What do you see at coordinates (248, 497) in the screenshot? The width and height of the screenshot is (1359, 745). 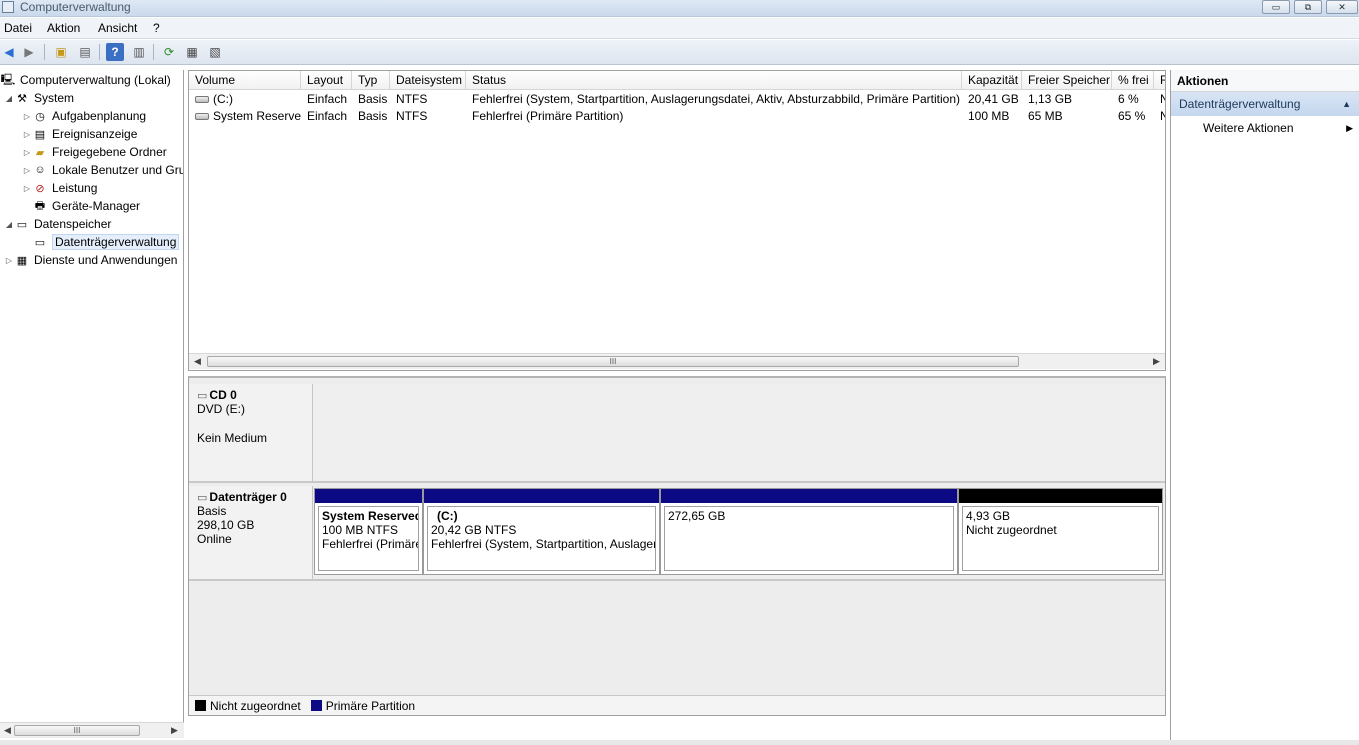 I see `disk-name: Datenträger 0` at bounding box center [248, 497].